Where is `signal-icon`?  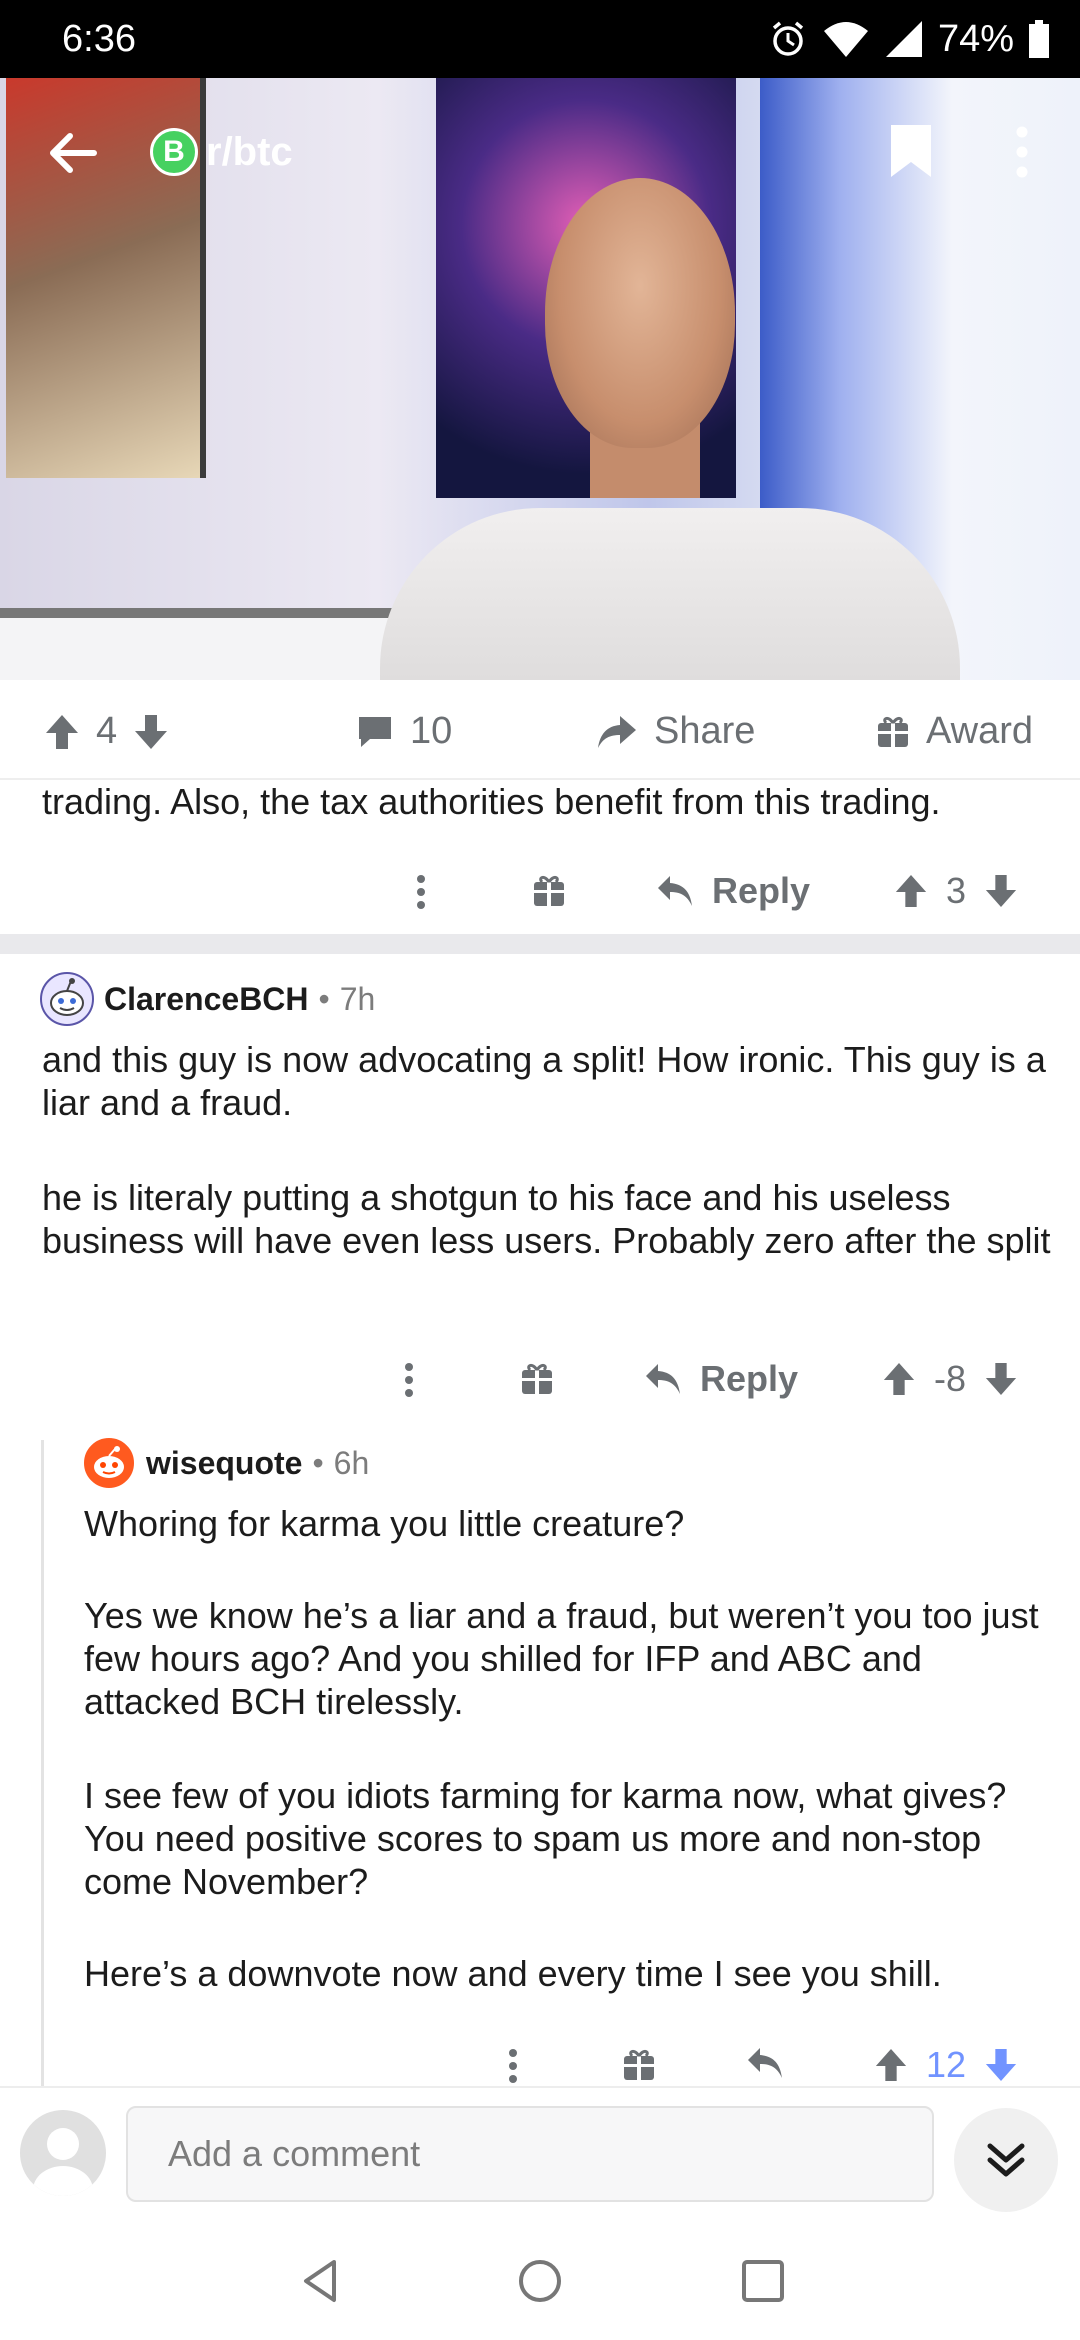
signal-icon is located at coordinates (903, 39).